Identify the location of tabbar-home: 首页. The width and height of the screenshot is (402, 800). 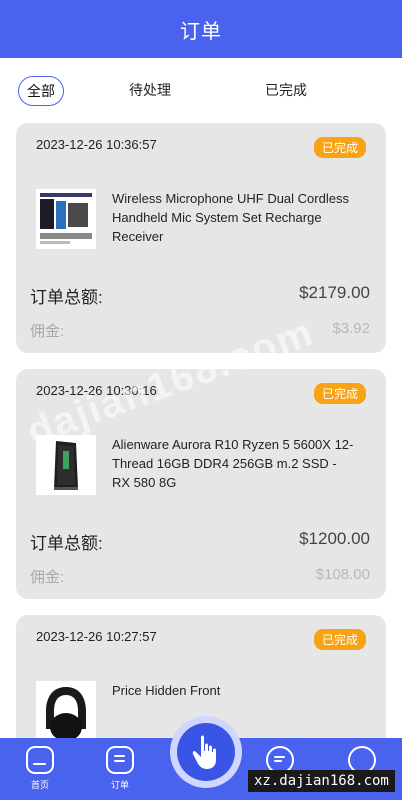
(40, 768).